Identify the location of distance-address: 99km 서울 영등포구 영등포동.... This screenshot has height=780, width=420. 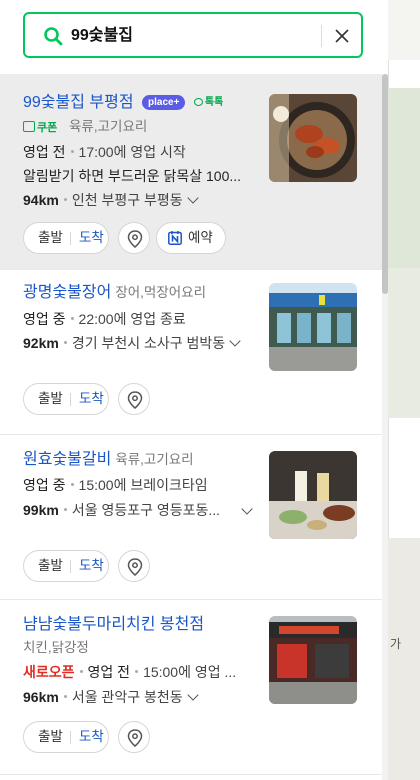
(121, 510).